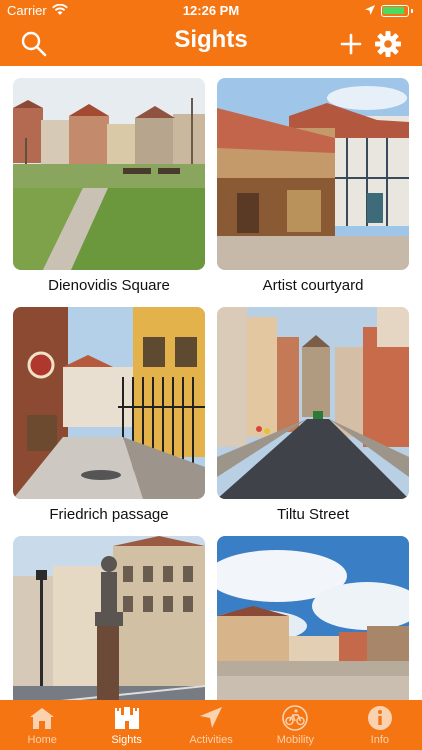 The height and width of the screenshot is (750, 422). I want to click on tab-bar: Home Sights Activities Mobility Info, so click(211, 725).